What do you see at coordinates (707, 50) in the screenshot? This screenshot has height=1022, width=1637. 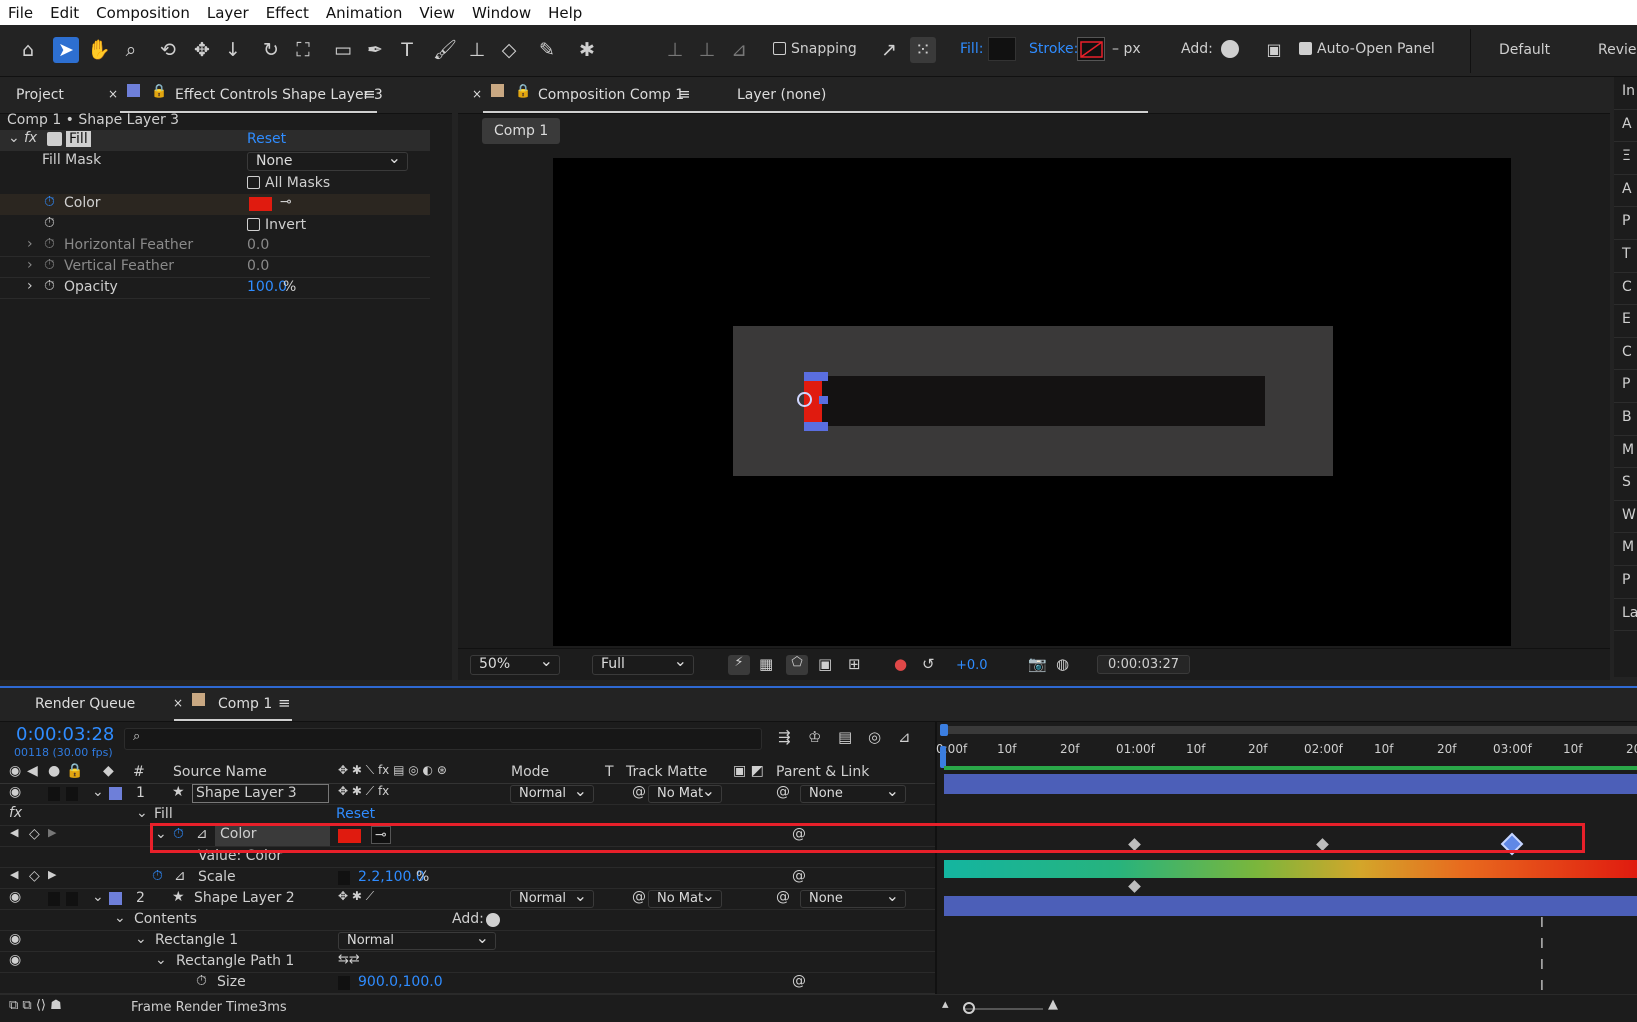 I see `axis-world-icon: ⊥` at bounding box center [707, 50].